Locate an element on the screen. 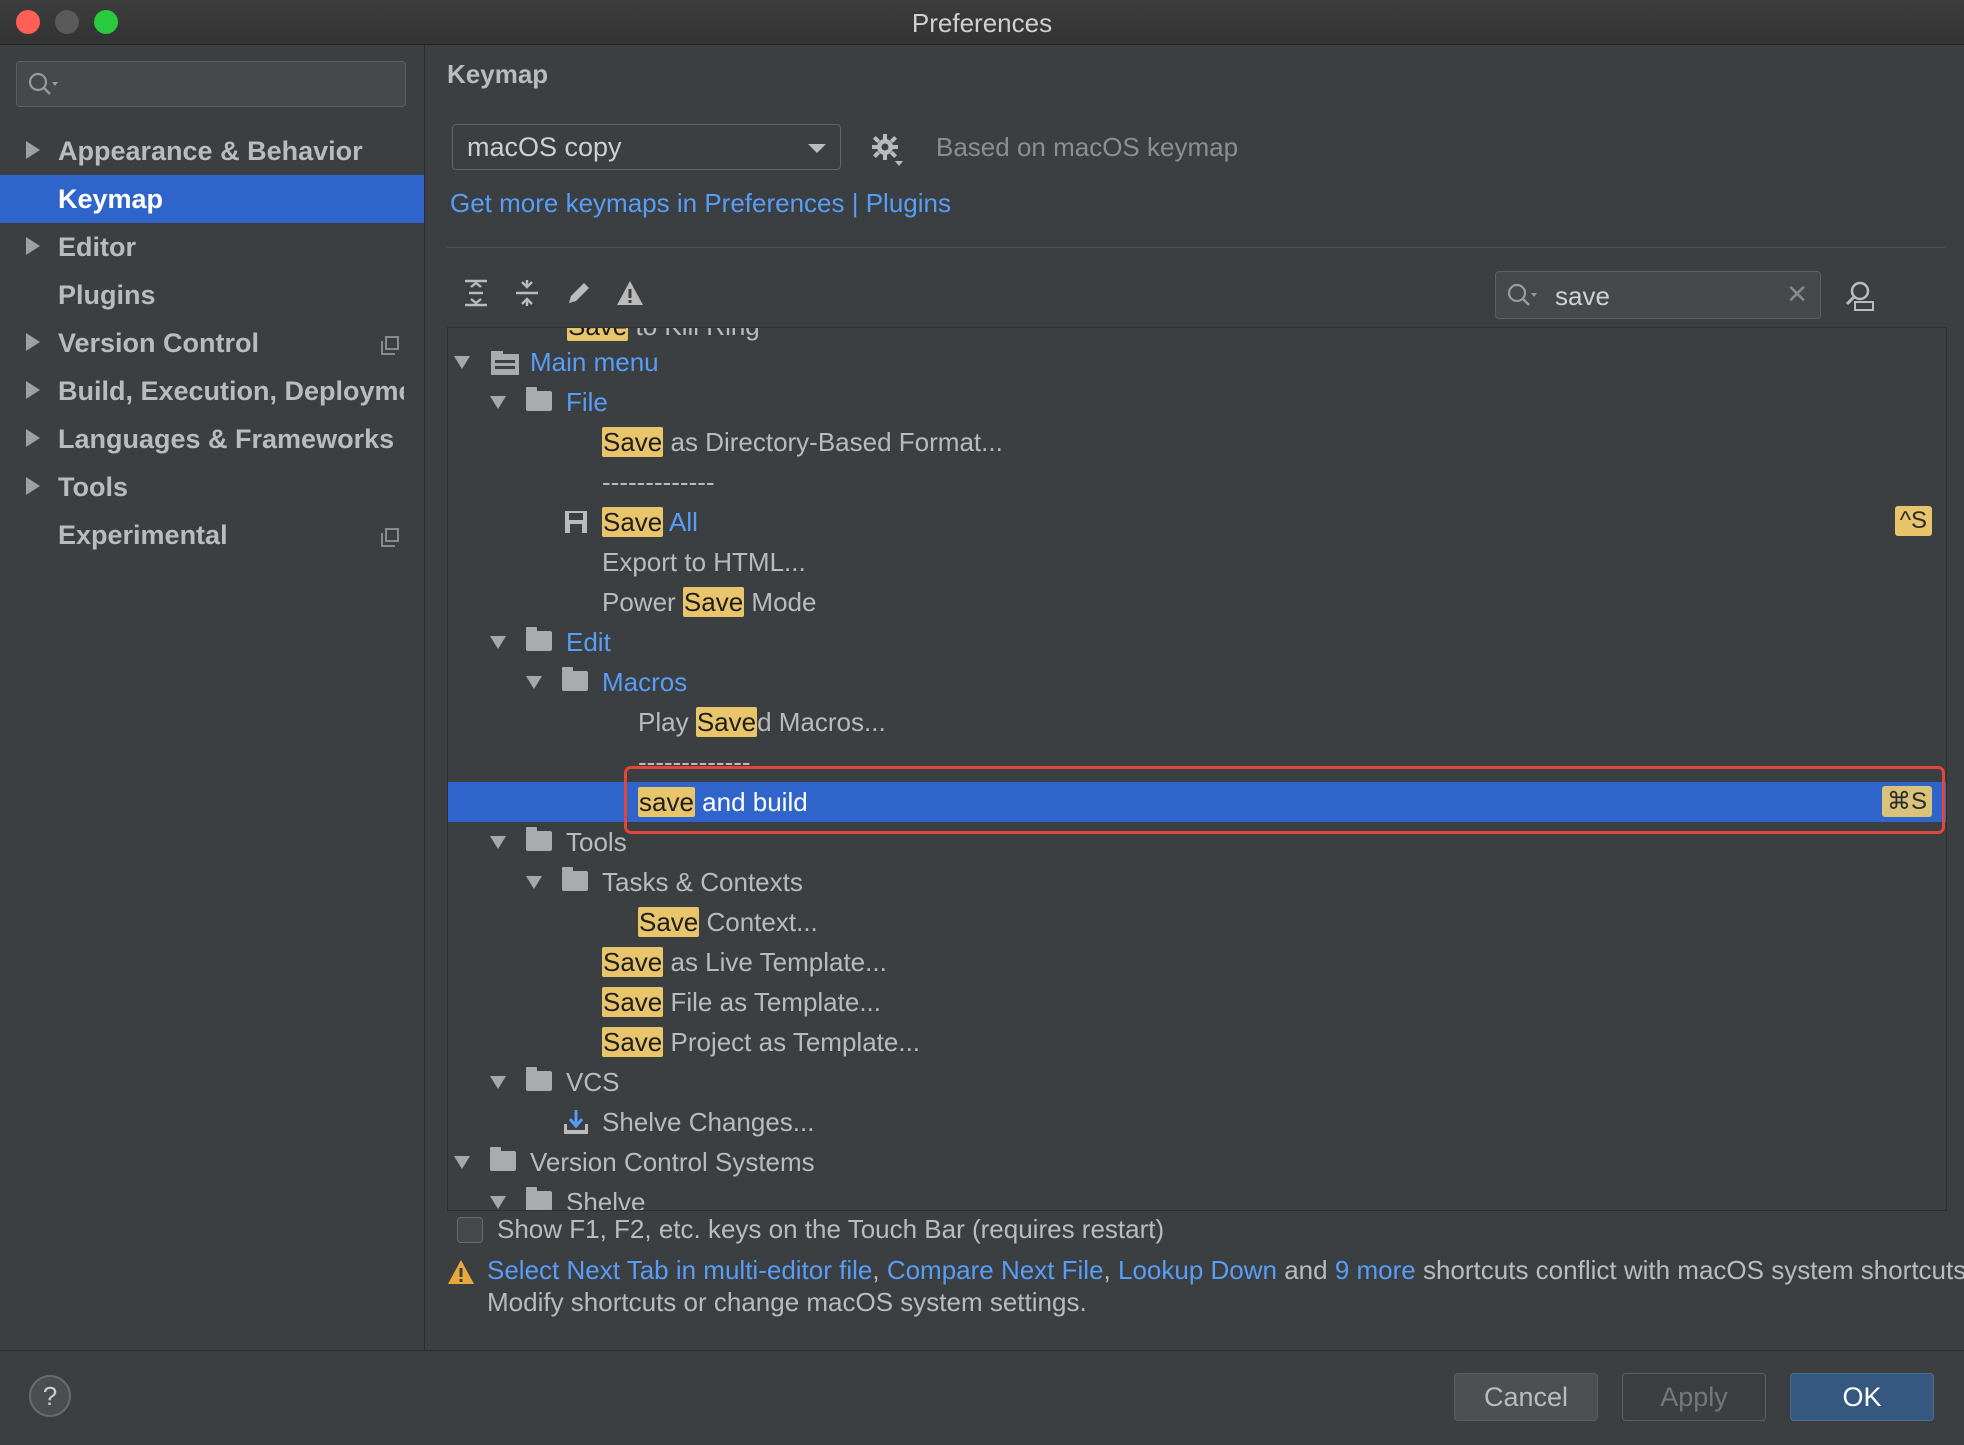 Image resolution: width=1964 pixels, height=1445 pixels. shortcut-badge: ^S is located at coordinates (1913, 521).